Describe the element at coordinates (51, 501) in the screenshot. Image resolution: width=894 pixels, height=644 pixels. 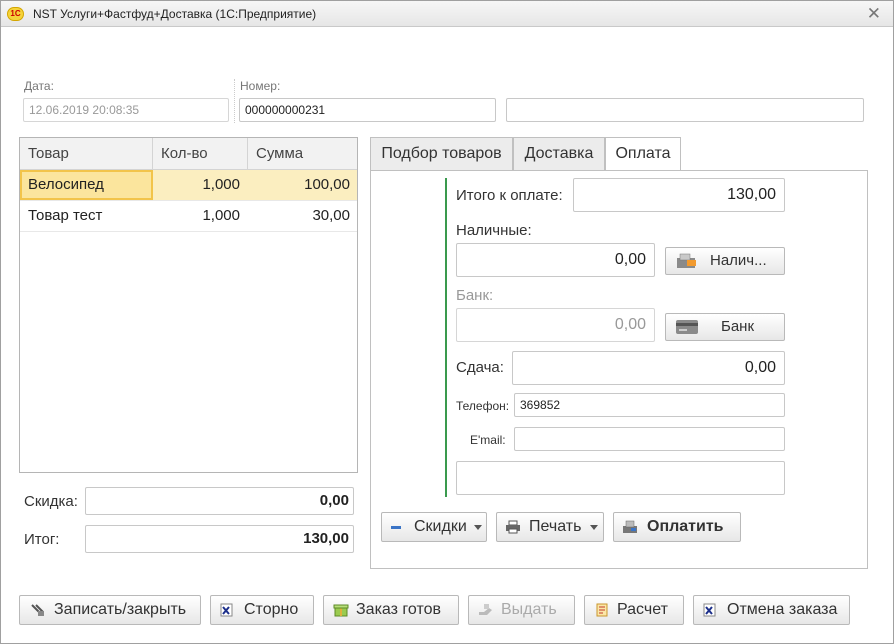
I see `discount-label: Скидка:` at that location.